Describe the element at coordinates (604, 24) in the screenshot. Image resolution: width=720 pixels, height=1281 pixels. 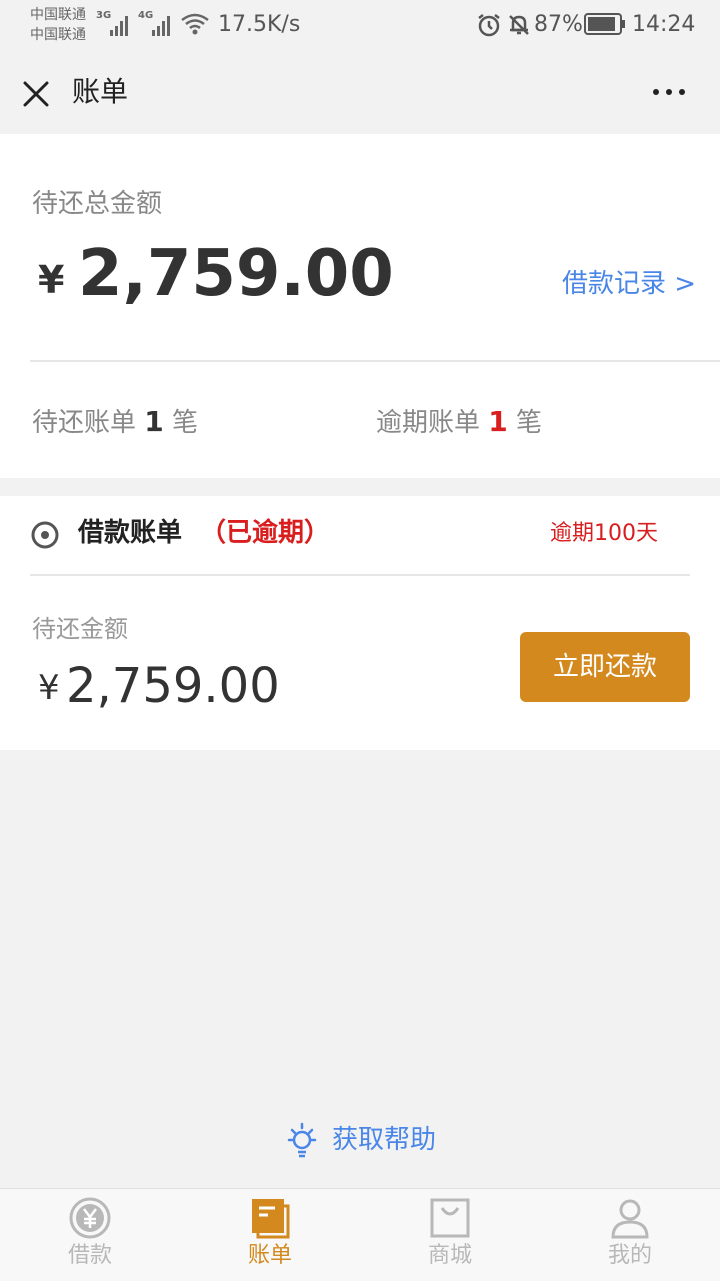
I see `battery-icon` at that location.